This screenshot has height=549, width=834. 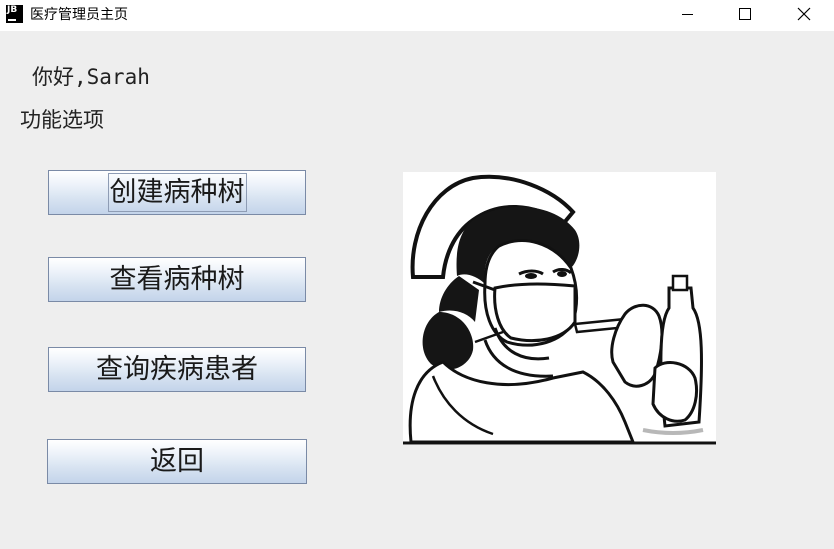 What do you see at coordinates (12, 10) in the screenshot?
I see `app-icon-text: JB` at bounding box center [12, 10].